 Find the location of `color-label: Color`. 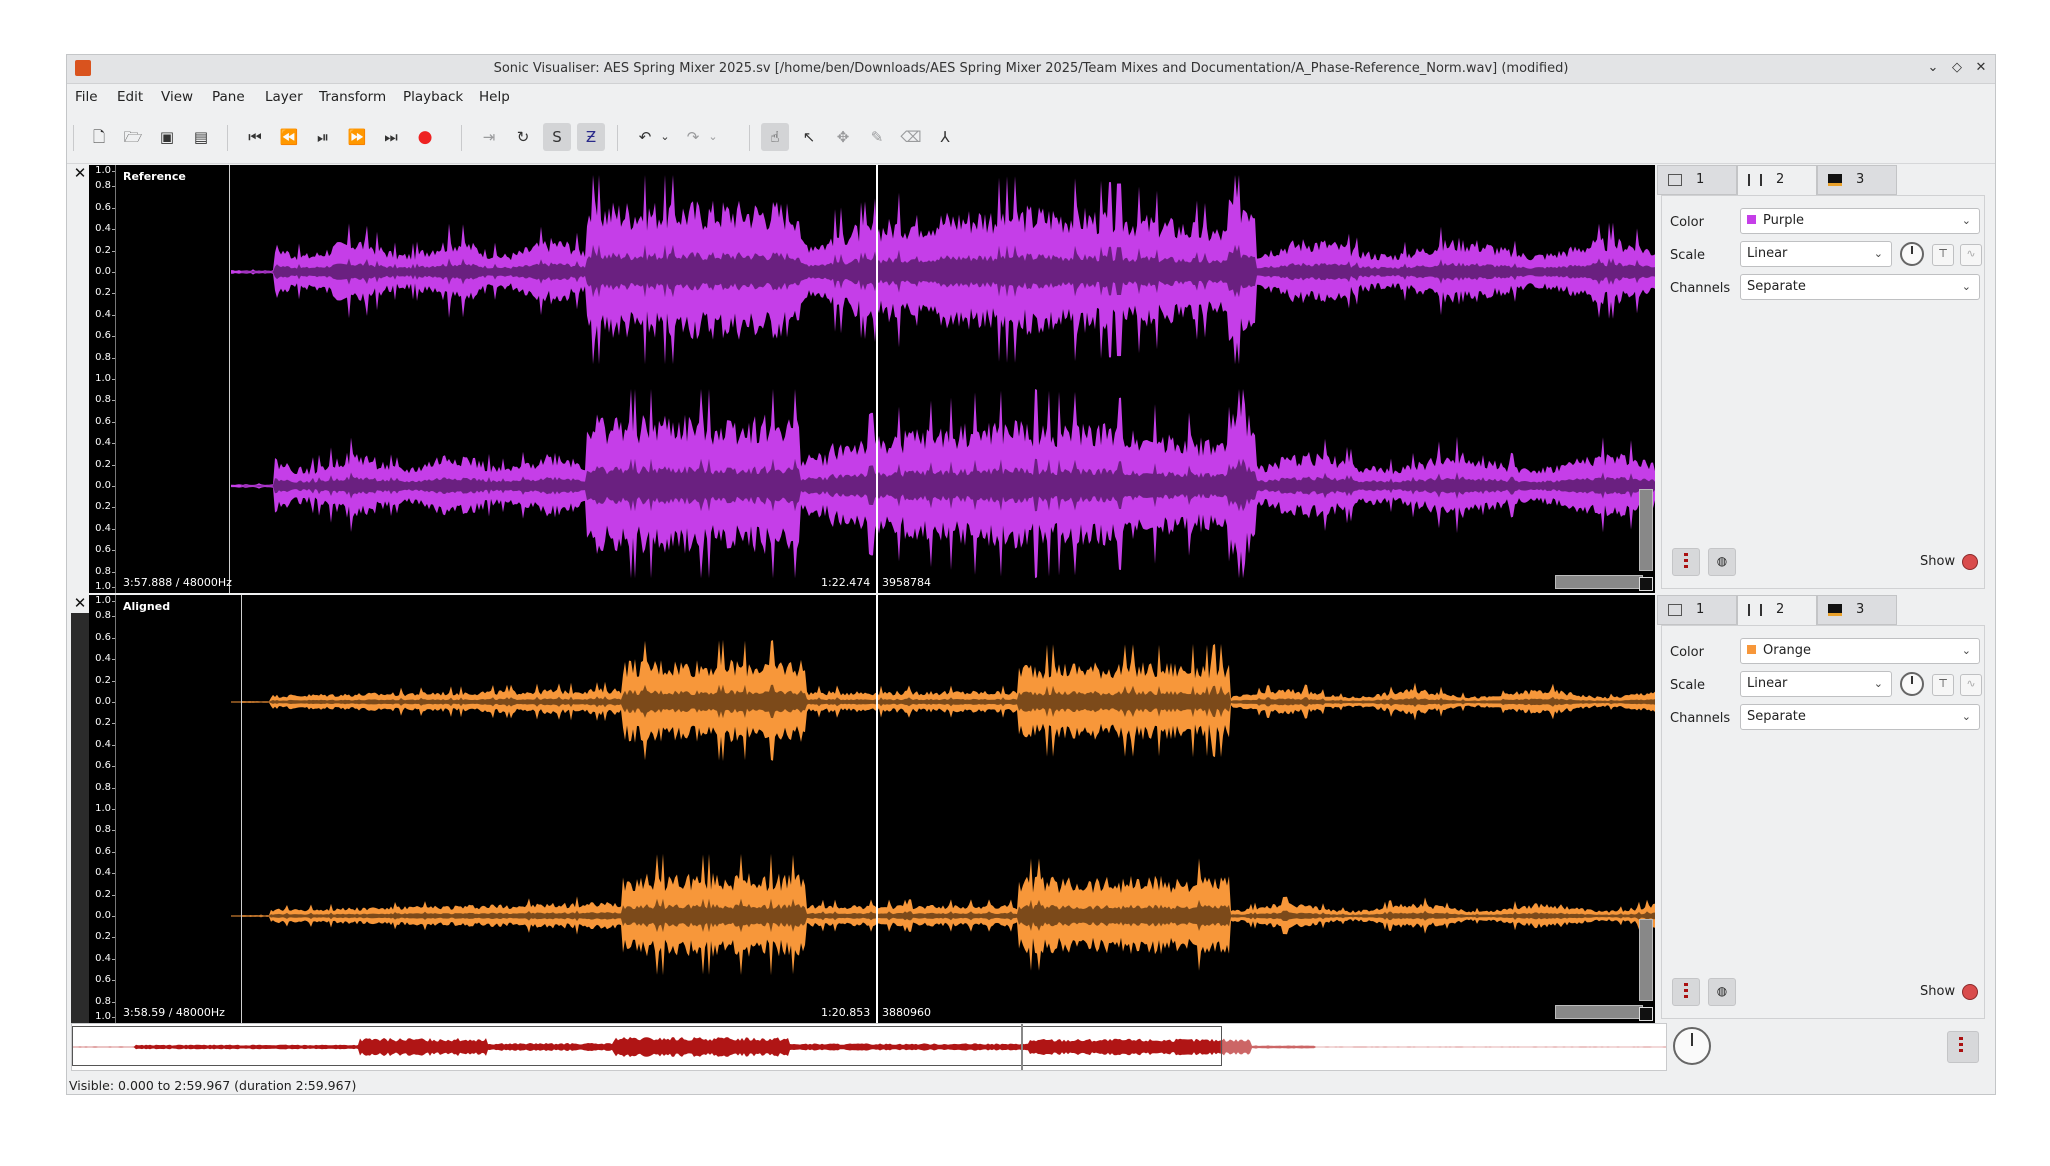

color-label: Color is located at coordinates (1687, 652).